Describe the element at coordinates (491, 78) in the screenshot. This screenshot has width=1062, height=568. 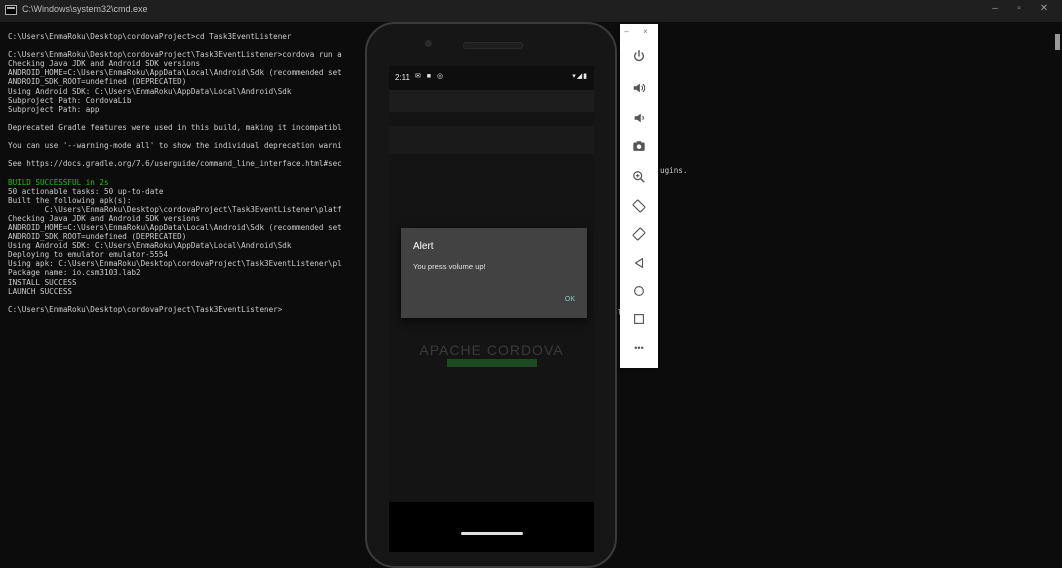
I see `status-bar: 2:11 ✉ ■ ◎ ▾◢▮` at that location.